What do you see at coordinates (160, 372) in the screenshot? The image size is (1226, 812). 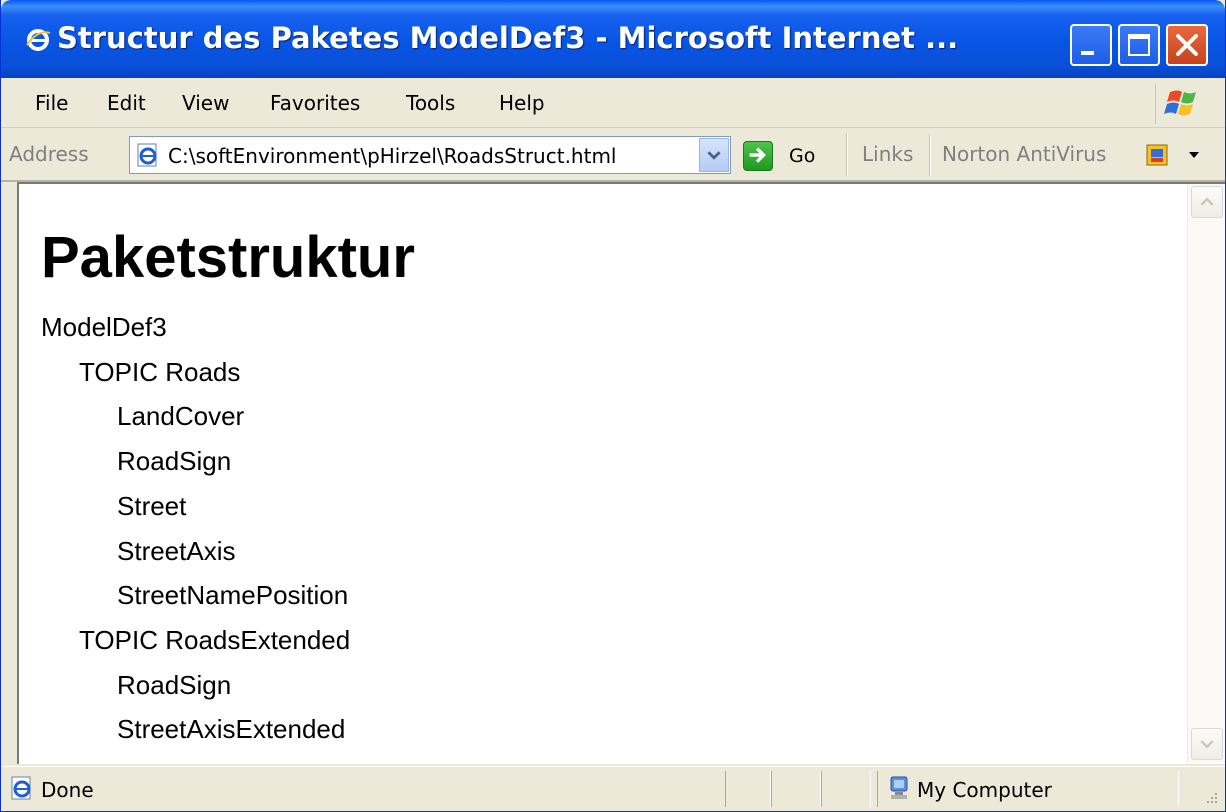 I see `tree-topic-item: TOPIC Roads` at bounding box center [160, 372].